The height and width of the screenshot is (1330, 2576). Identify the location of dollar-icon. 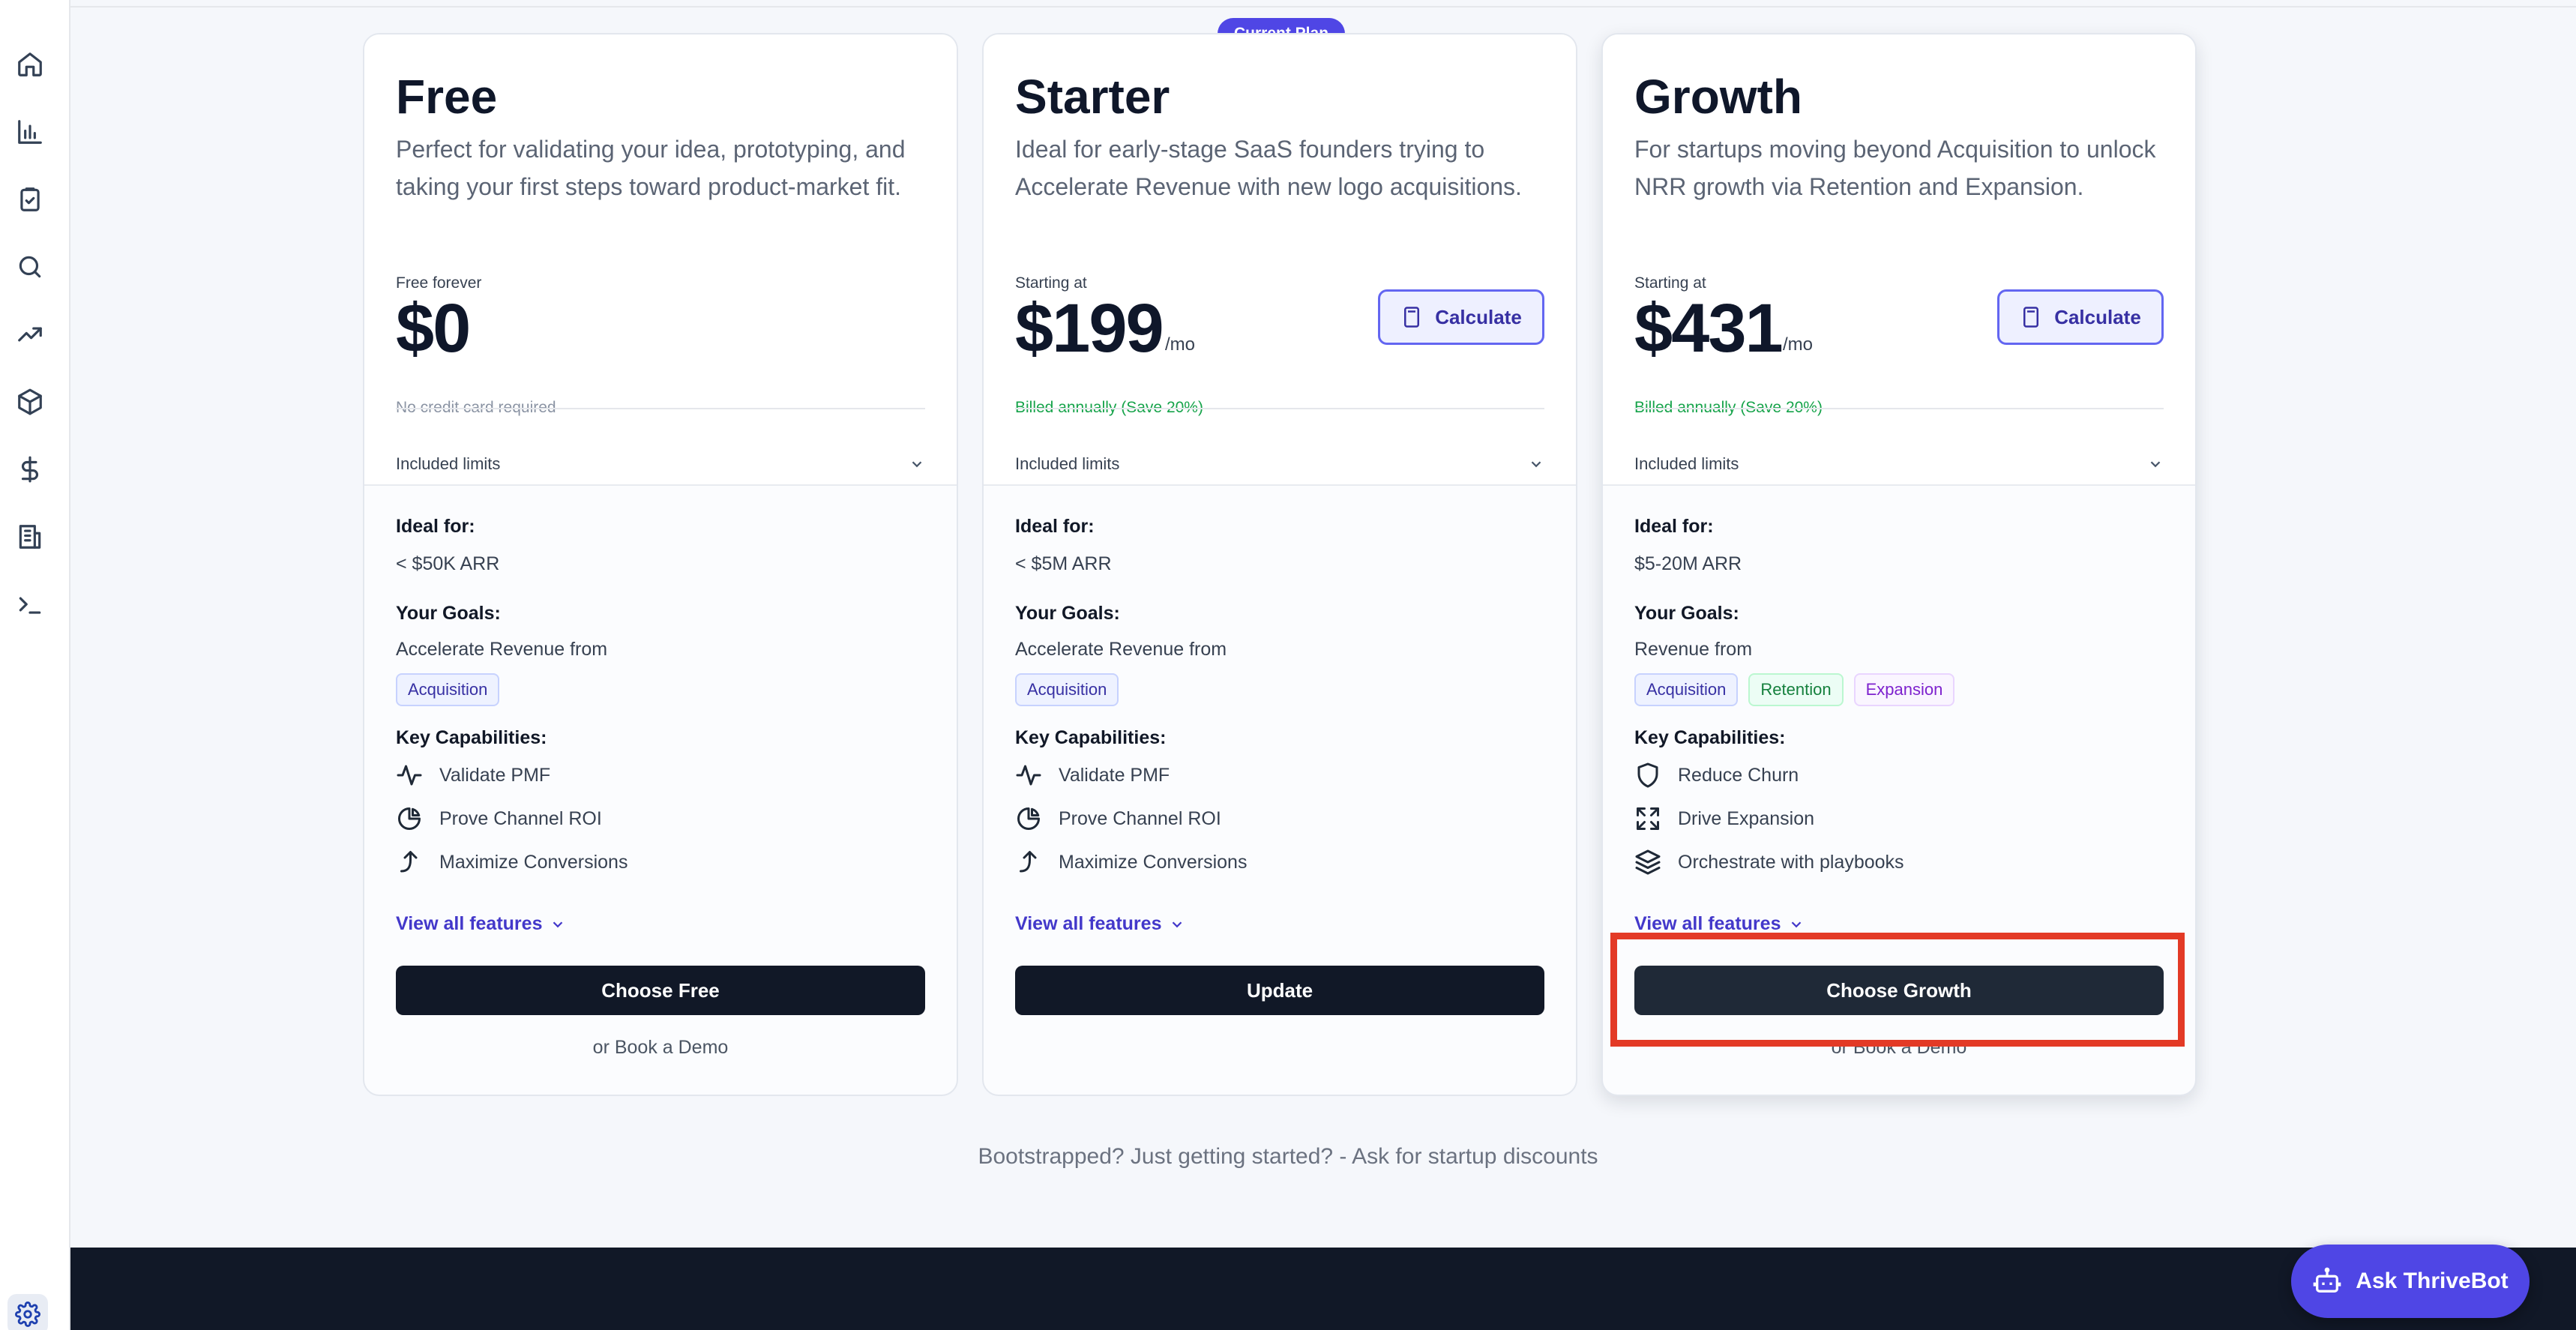
(29, 469).